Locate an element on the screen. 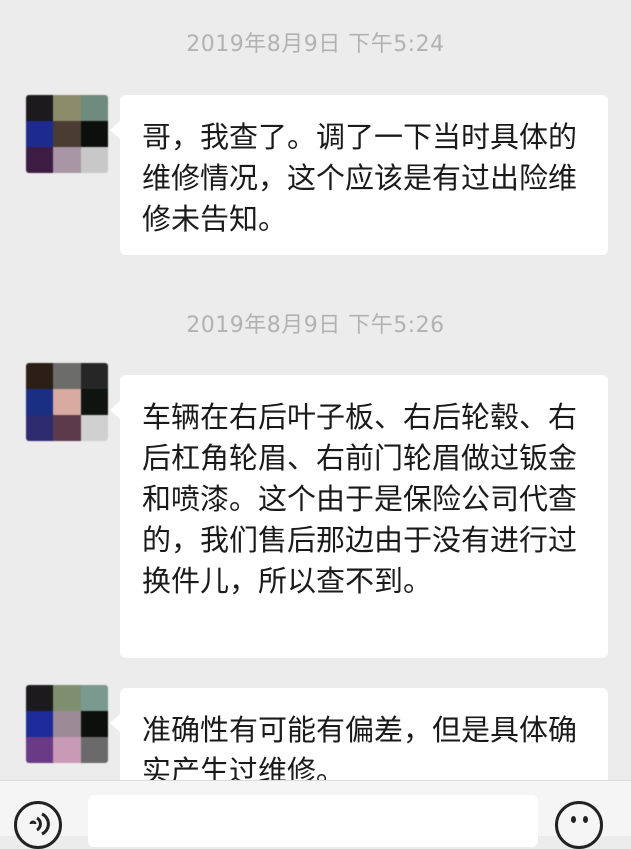  message-bubble: 准确性有可能有偏差，但是具体确实产生过维修。 is located at coordinates (359, 734).